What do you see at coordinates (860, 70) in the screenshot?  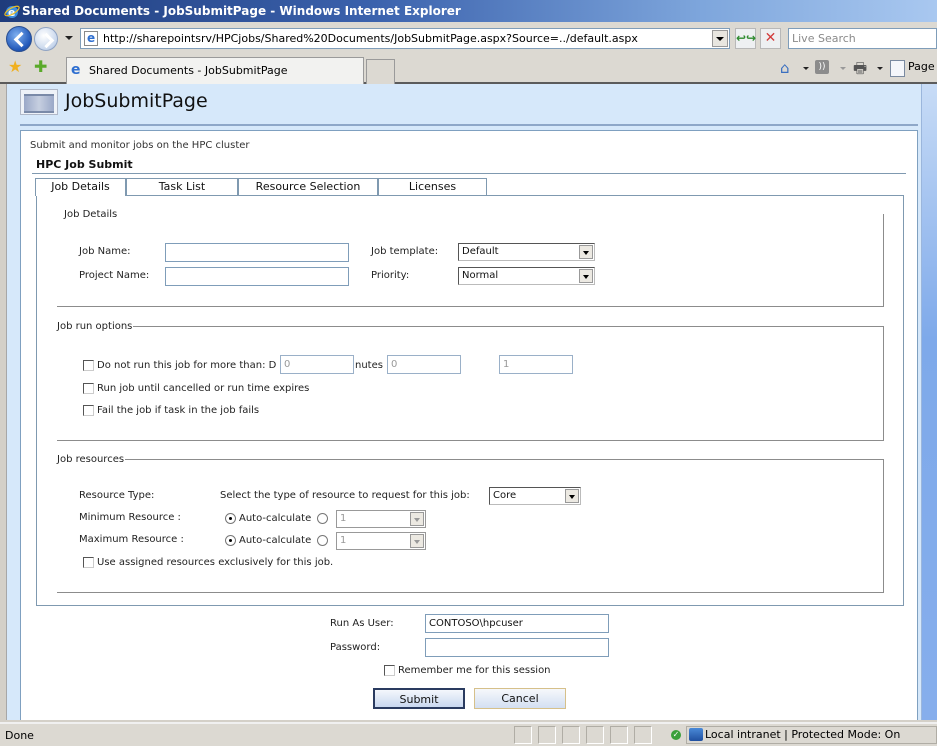 I see `printer-icon: 🖶` at bounding box center [860, 70].